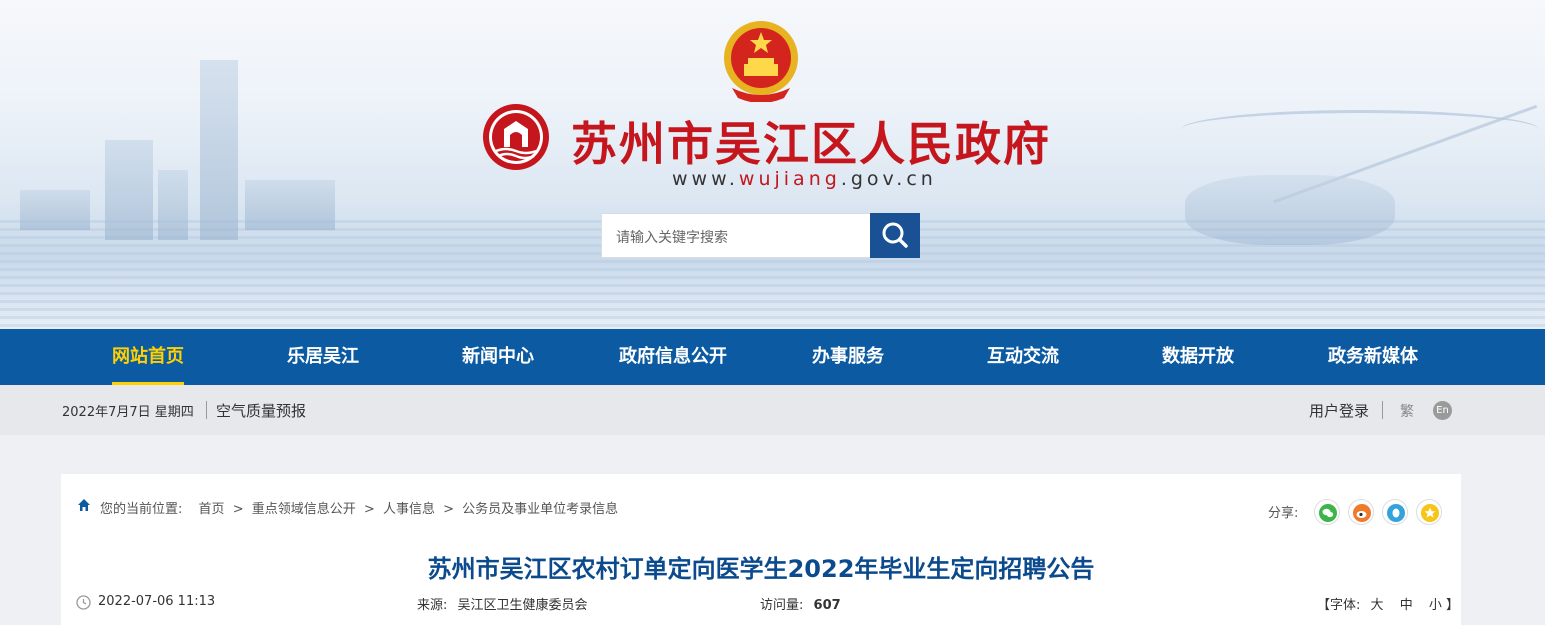  Describe the element at coordinates (1442, 410) in the screenshot. I see `english-toggle: En` at that location.